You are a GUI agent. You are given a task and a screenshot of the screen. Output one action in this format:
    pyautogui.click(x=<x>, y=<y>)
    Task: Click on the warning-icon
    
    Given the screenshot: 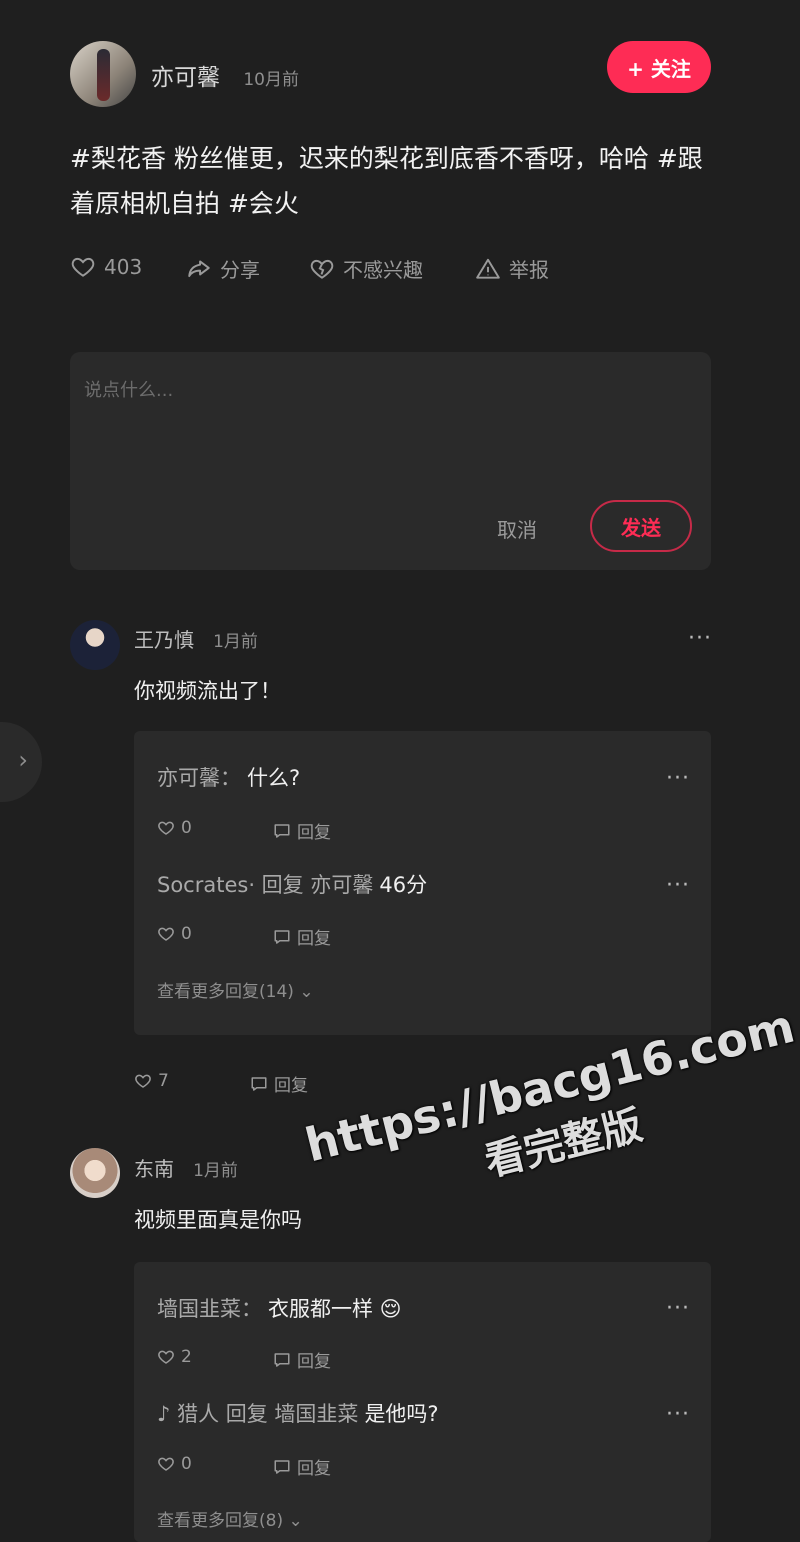 What is the action you would take?
    pyautogui.click(x=488, y=268)
    